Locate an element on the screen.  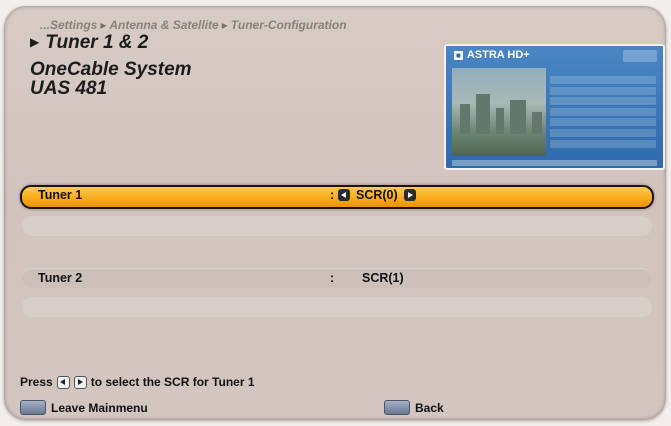
arrow-left-key-icon is located at coordinates (63, 382).